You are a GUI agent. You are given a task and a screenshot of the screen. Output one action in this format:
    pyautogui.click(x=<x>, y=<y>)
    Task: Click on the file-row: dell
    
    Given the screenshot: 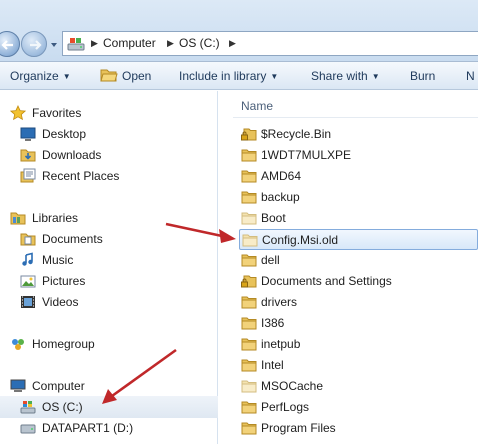 What is the action you would take?
    pyautogui.click(x=358, y=260)
    